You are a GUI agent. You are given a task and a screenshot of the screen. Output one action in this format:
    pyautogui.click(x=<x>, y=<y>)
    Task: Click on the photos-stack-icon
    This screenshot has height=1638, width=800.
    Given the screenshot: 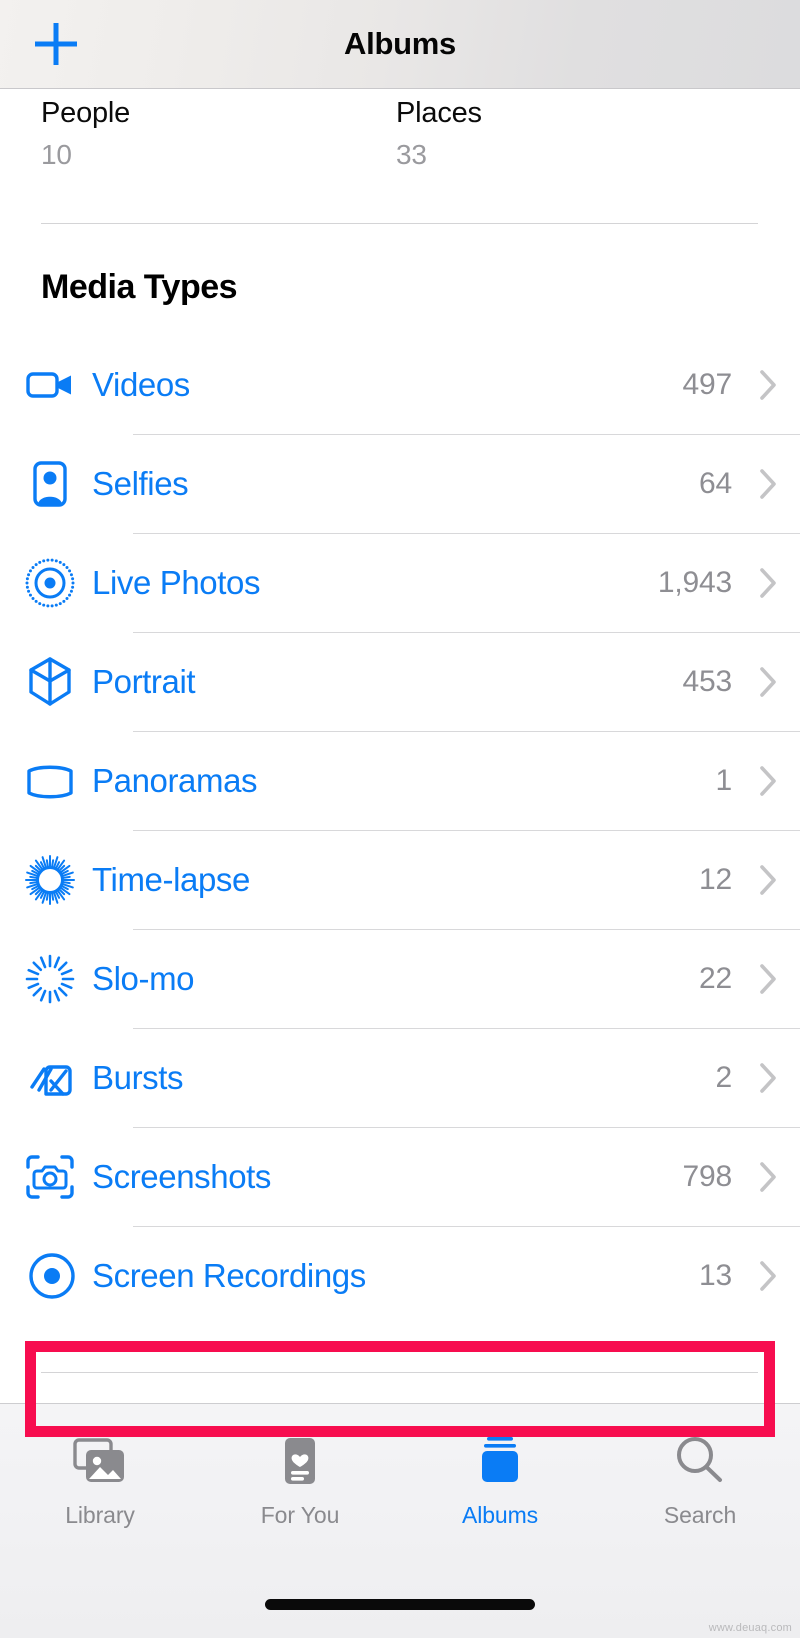 What is the action you would take?
    pyautogui.click(x=98, y=1460)
    